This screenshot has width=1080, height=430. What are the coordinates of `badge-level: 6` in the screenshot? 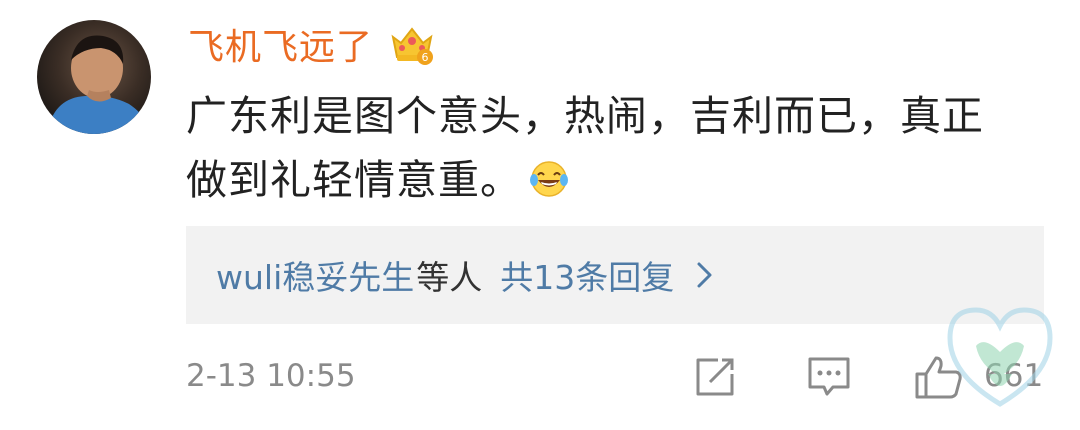 It's located at (425, 57).